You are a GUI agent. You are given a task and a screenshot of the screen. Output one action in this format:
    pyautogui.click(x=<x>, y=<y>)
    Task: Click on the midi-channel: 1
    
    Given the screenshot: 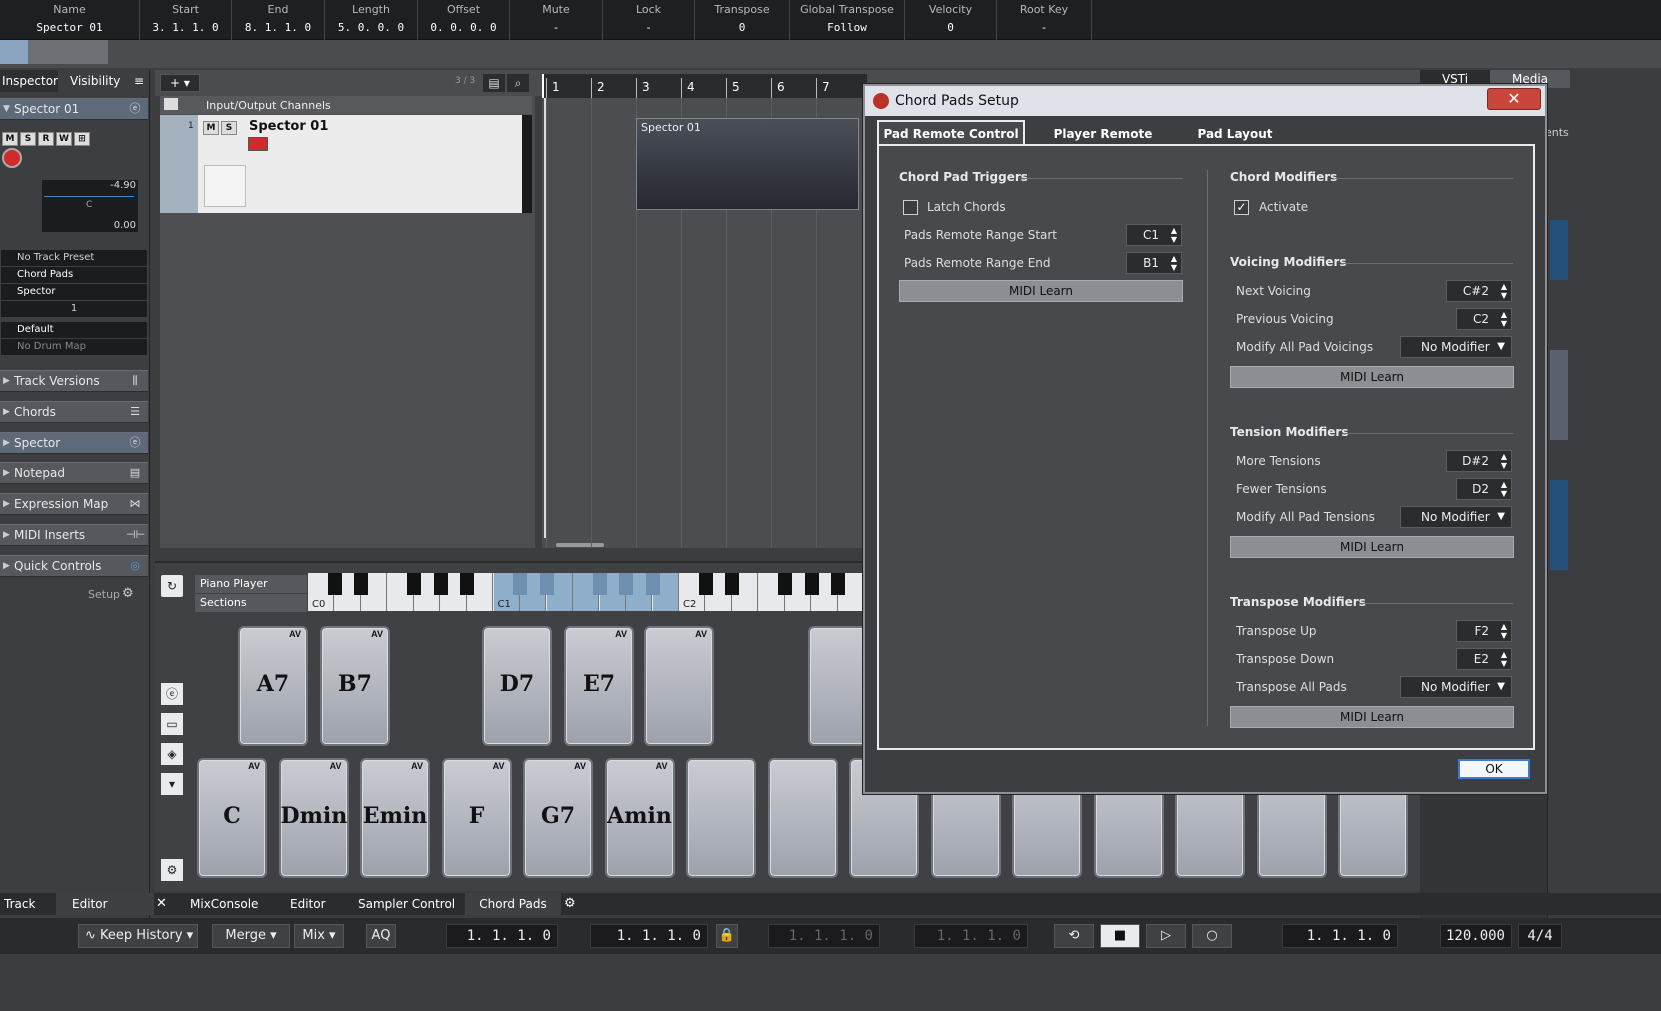 What is the action you would take?
    pyautogui.click(x=74, y=309)
    